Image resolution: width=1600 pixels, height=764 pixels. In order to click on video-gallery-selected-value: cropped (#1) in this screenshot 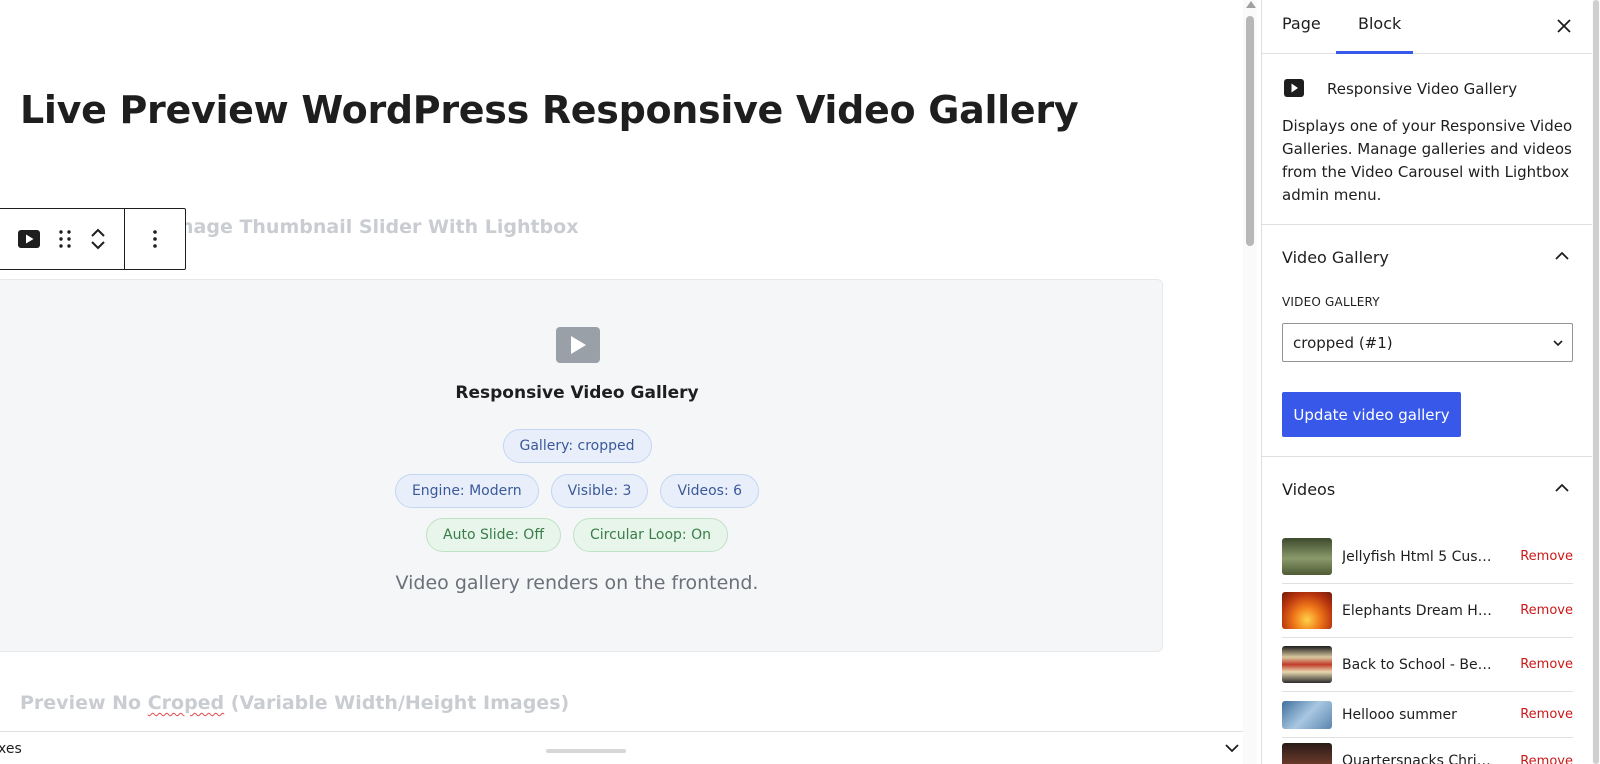, I will do `click(1343, 343)`.